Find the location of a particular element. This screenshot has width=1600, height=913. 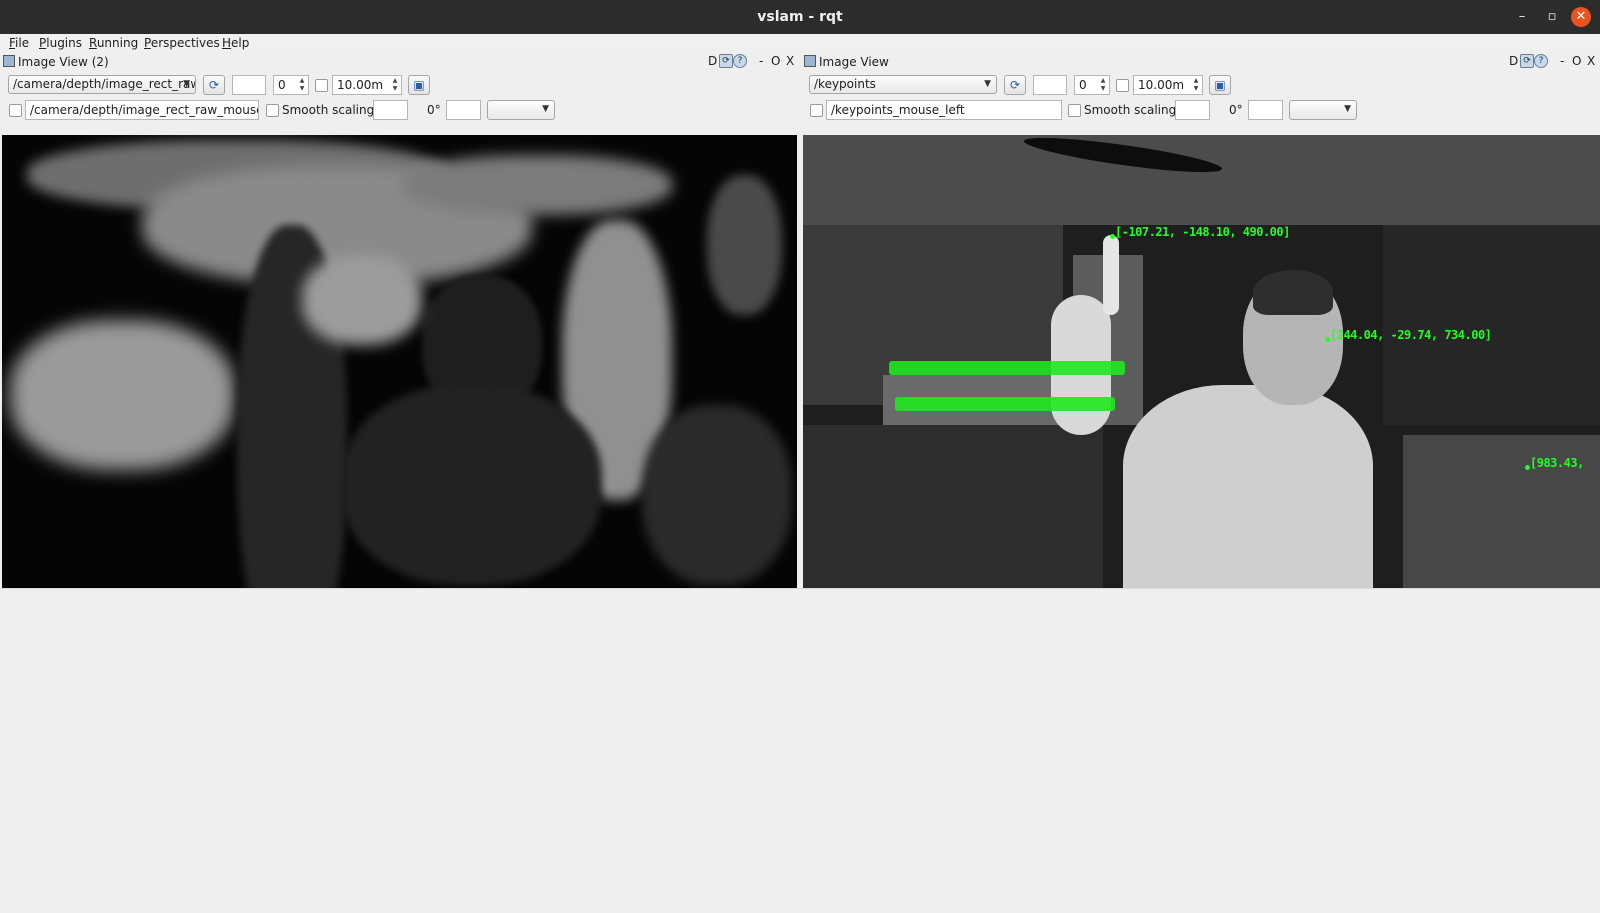

panel-title-right: Image View is located at coordinates (846, 62).